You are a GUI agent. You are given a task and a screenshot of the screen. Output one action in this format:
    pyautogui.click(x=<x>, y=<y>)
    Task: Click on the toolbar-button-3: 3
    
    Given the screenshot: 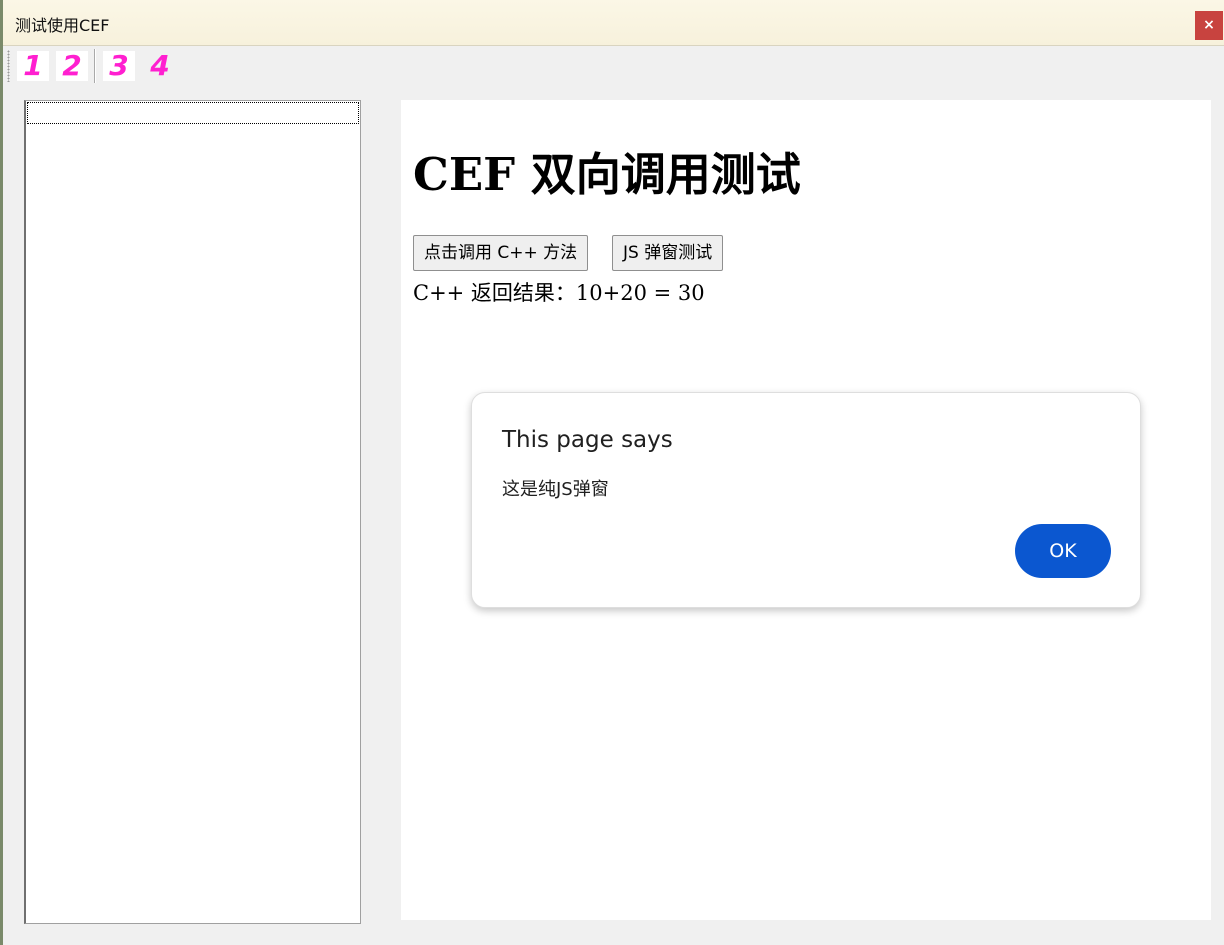 What is the action you would take?
    pyautogui.click(x=119, y=66)
    